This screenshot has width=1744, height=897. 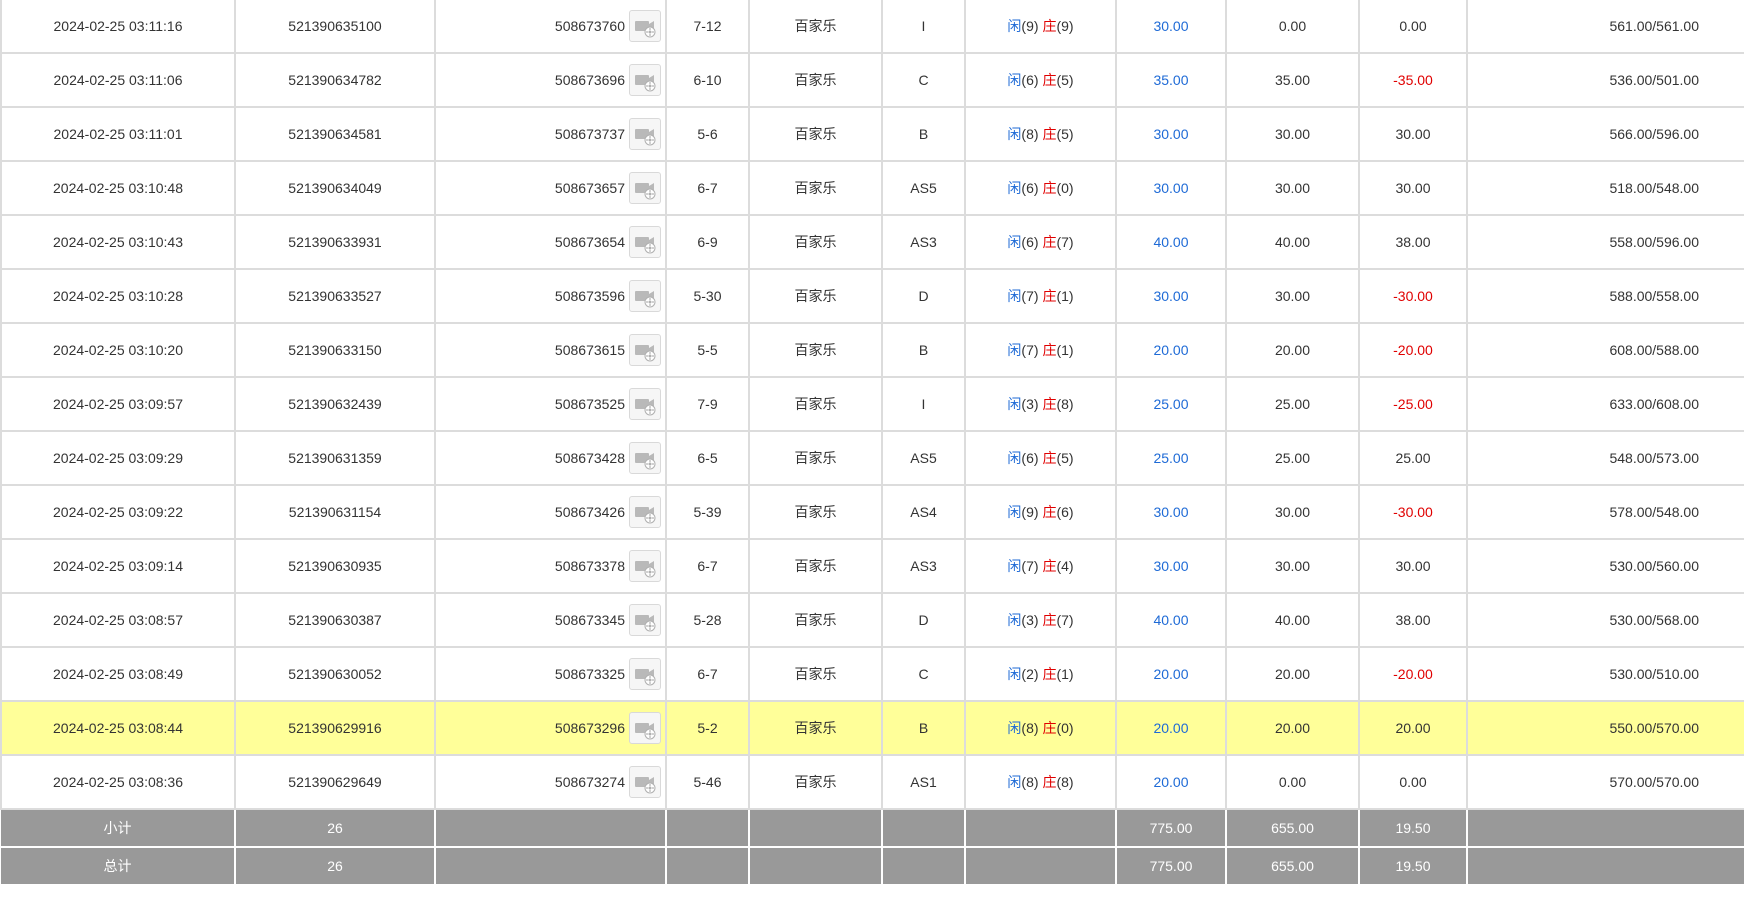 I want to click on win-loss-cell: -25.00, so click(x=1413, y=404).